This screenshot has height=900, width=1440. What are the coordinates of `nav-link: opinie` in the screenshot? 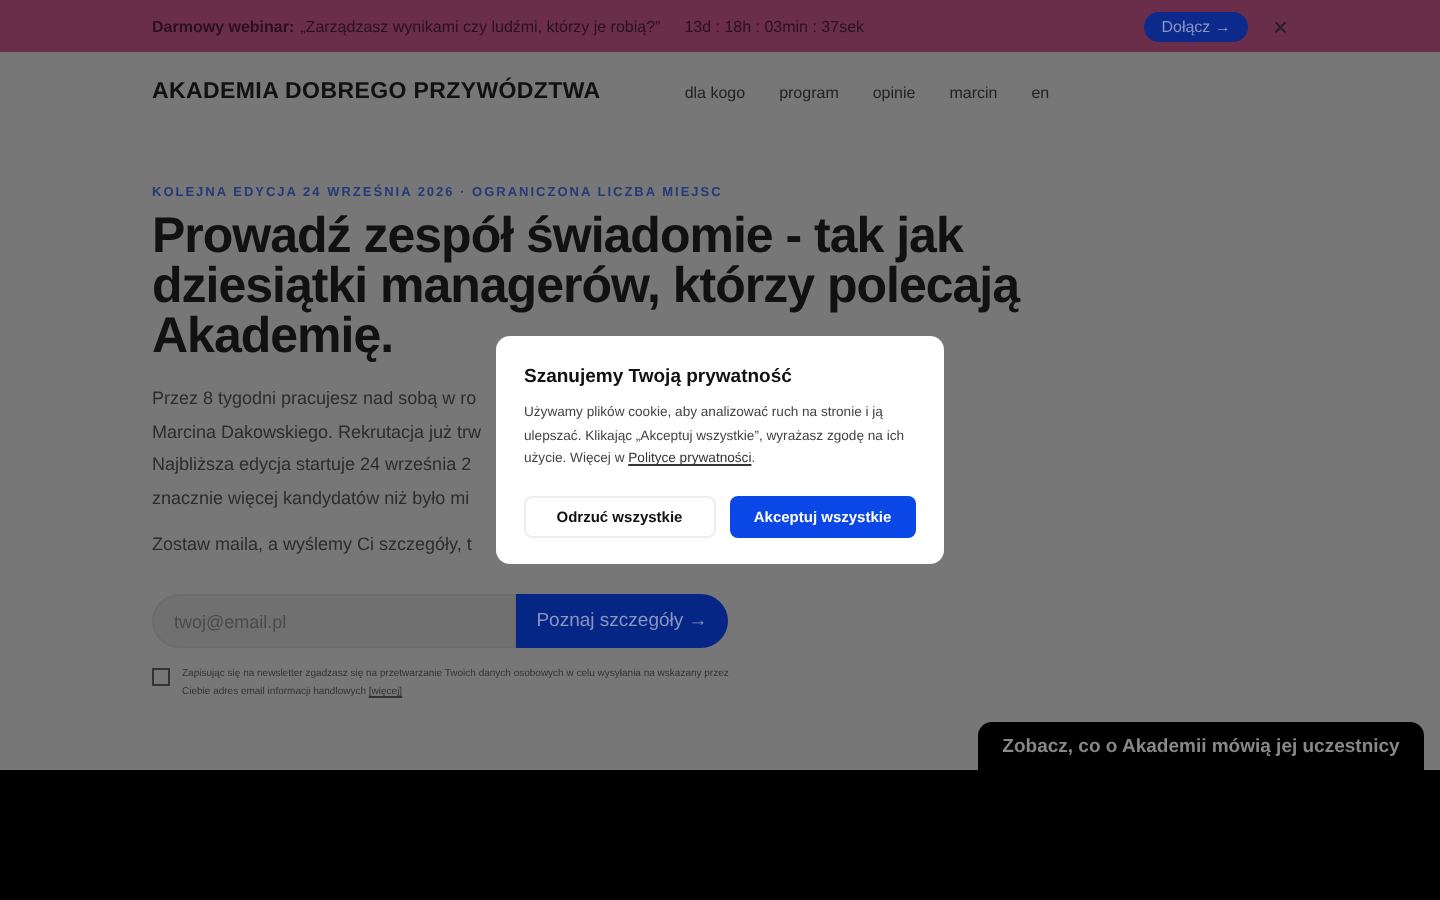 It's located at (894, 92).